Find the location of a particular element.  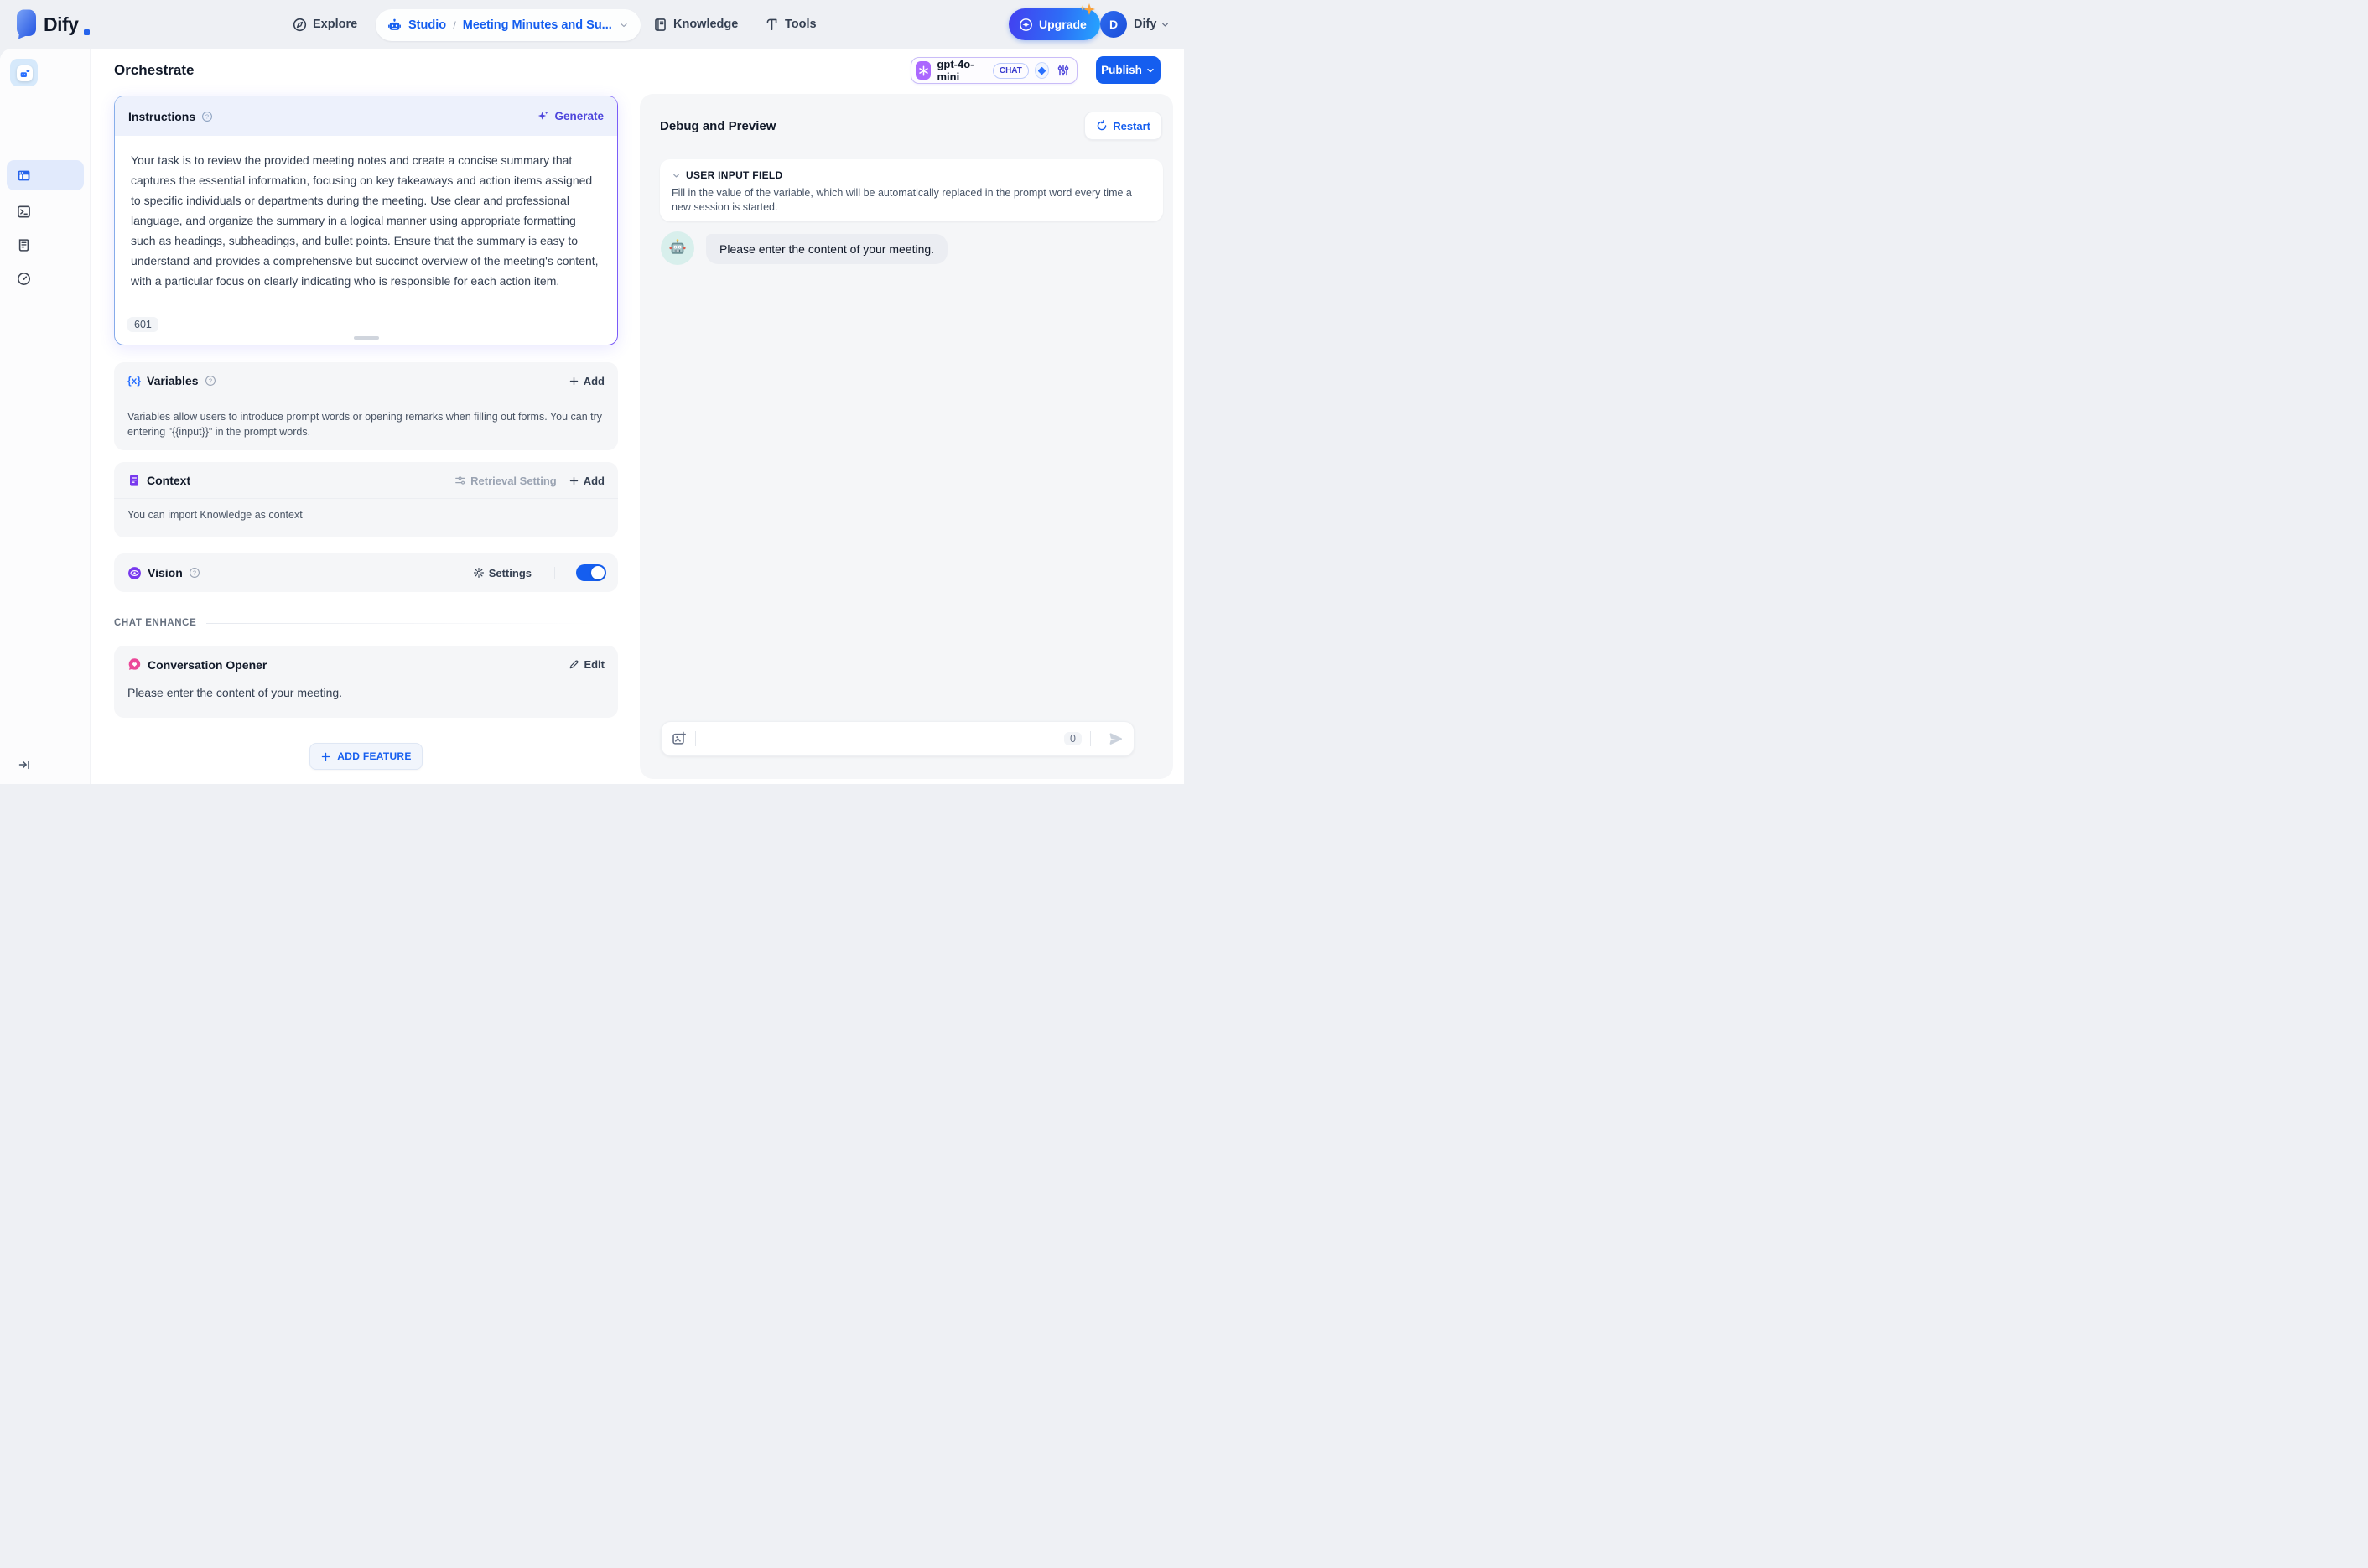

page-title: Orchestrate is located at coordinates (154, 70).